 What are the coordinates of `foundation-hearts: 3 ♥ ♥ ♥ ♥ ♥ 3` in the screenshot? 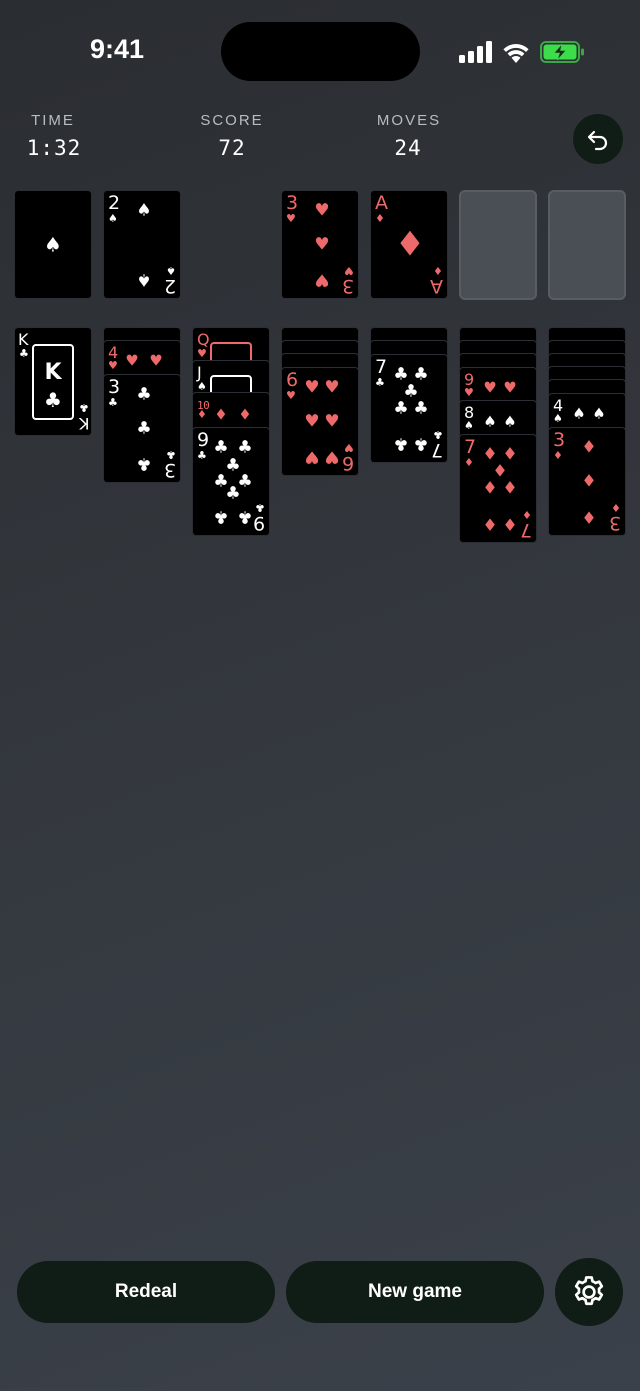 It's located at (320, 244).